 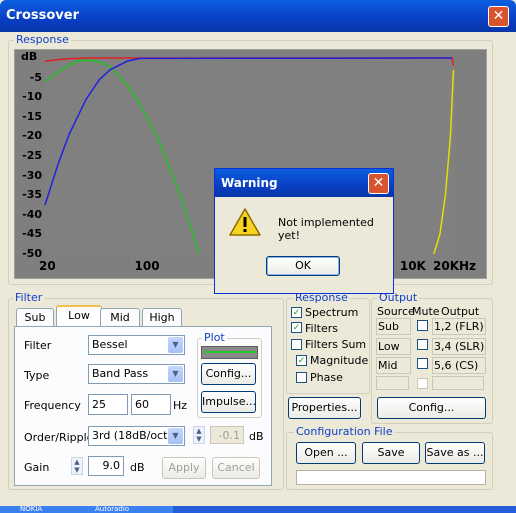 I want to click on x-tick-label: 10K, so click(x=412, y=266).